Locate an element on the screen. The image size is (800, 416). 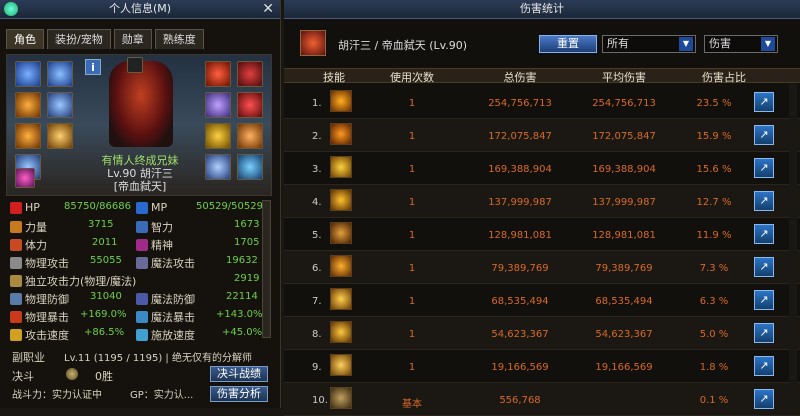
filter-select: 所有 ▼ is located at coordinates (649, 44).